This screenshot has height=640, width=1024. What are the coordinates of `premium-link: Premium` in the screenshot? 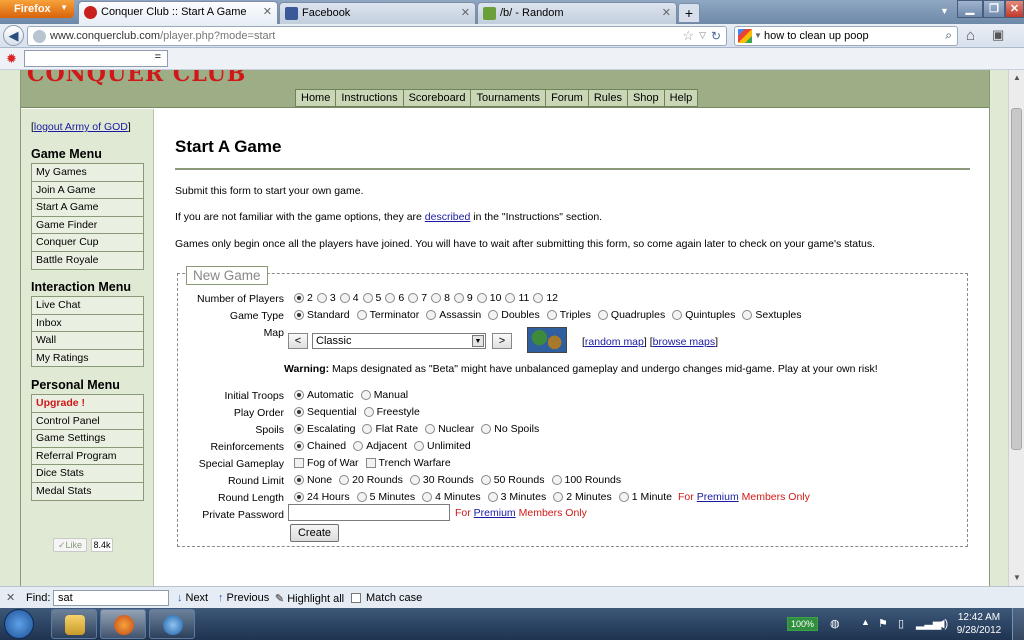 It's located at (718, 497).